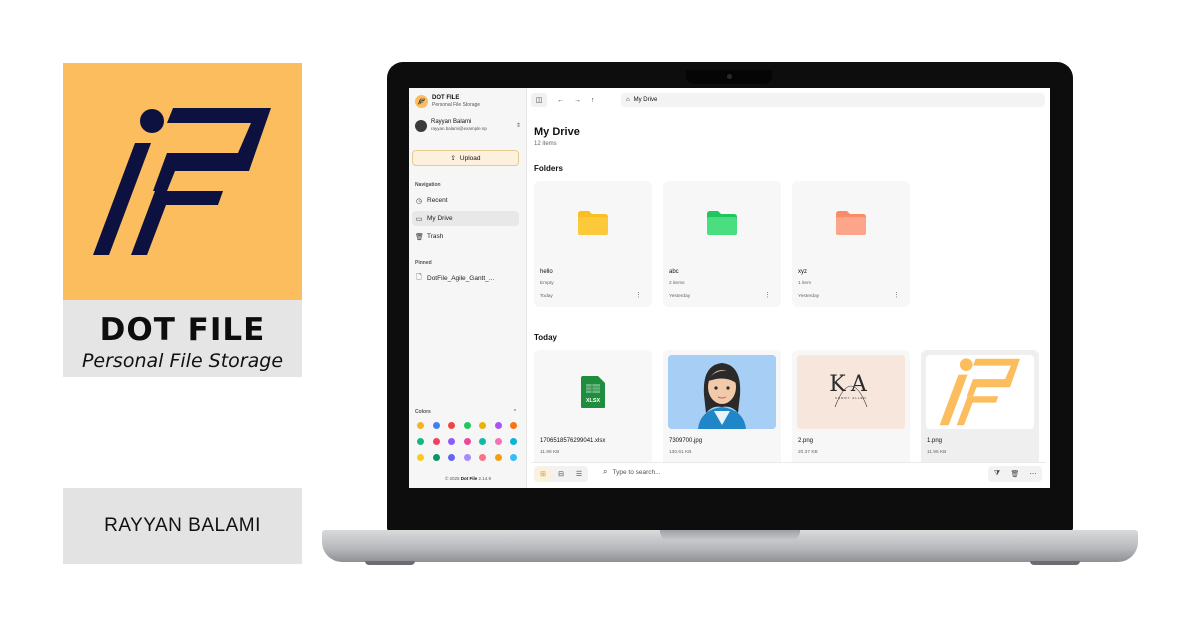  I want to click on laptop-foot-right, so click(1055, 563).